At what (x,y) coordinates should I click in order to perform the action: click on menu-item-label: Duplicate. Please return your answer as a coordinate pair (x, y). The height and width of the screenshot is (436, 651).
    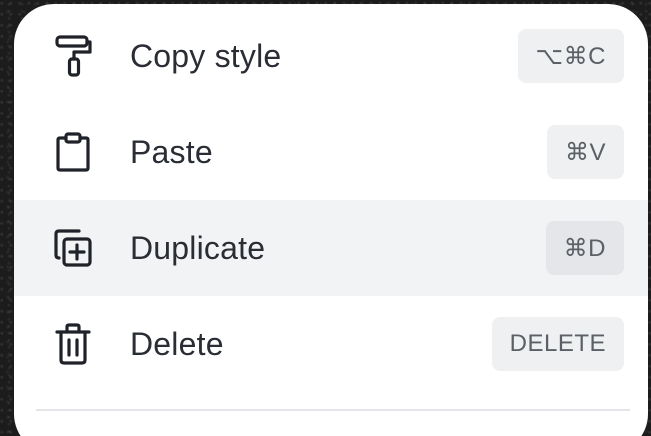
    Looking at the image, I should click on (198, 247).